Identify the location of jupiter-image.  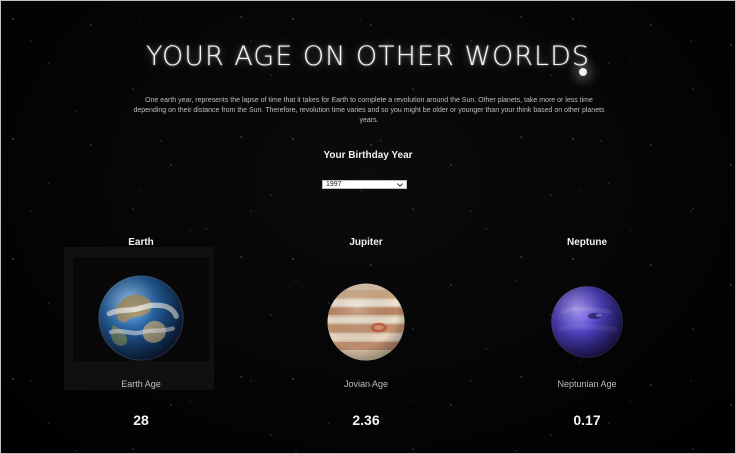
(366, 322).